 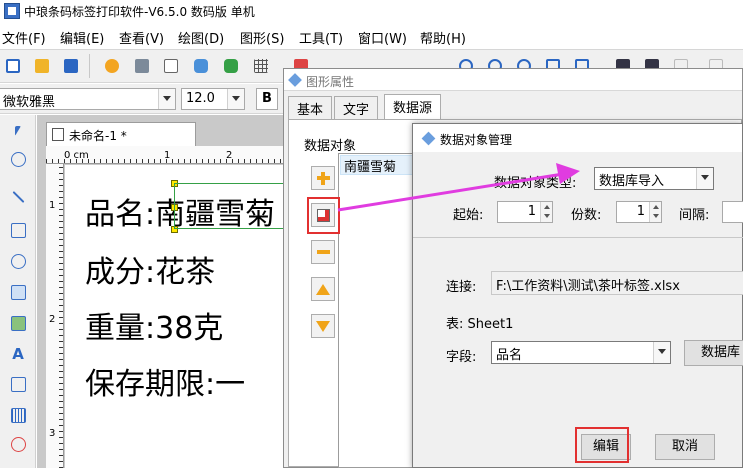 What do you see at coordinates (450, 192) in the screenshot?
I see `arrow-shaft` at bounding box center [450, 192].